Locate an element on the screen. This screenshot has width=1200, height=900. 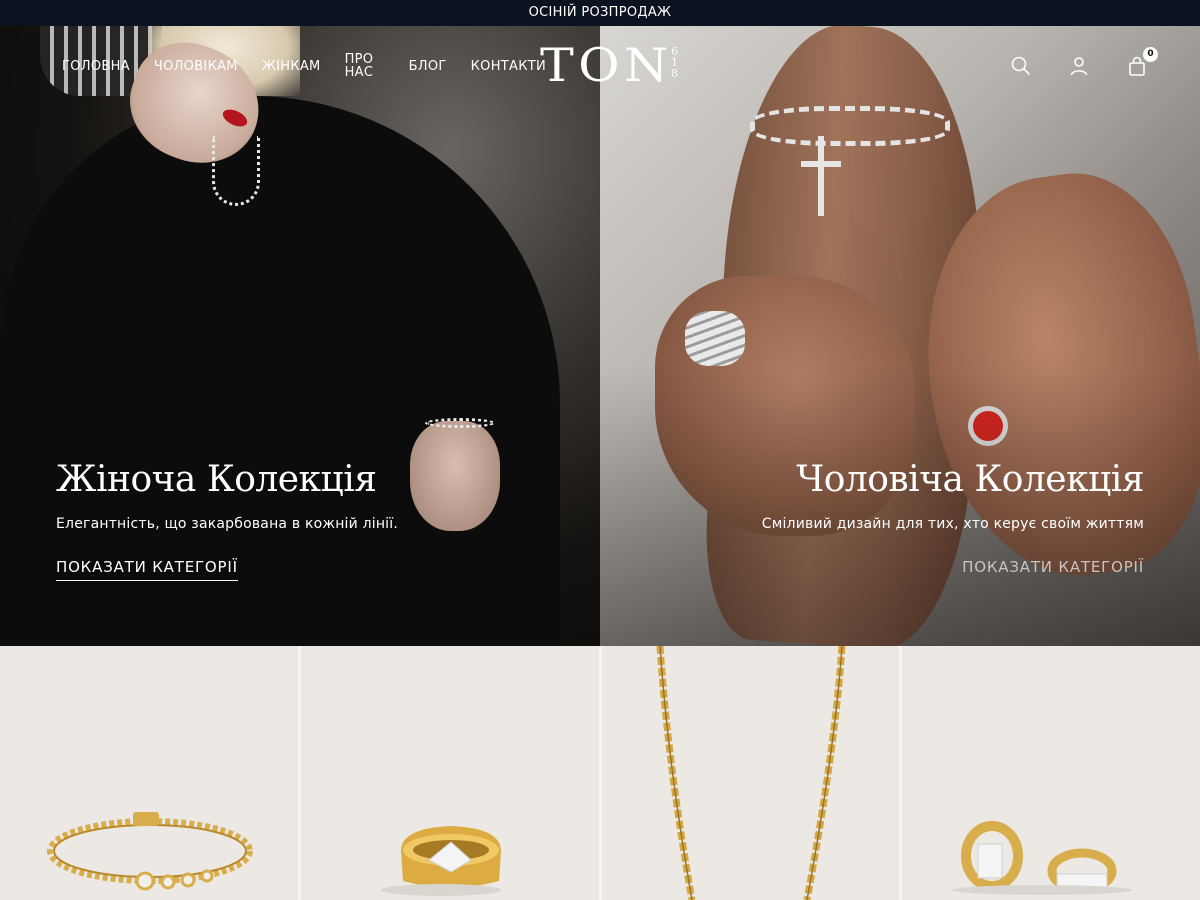
diamond-bracelet is located at coordinates (460, 423).